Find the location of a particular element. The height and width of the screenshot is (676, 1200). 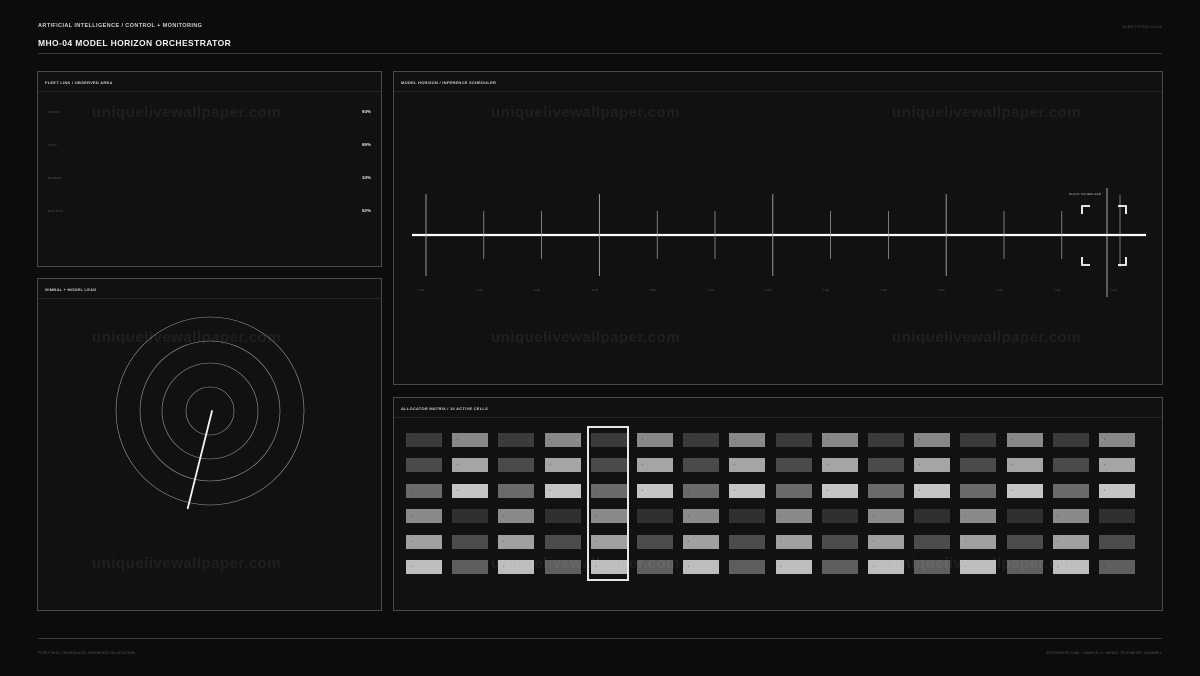

gimbal-needle is located at coordinates (199, 460).